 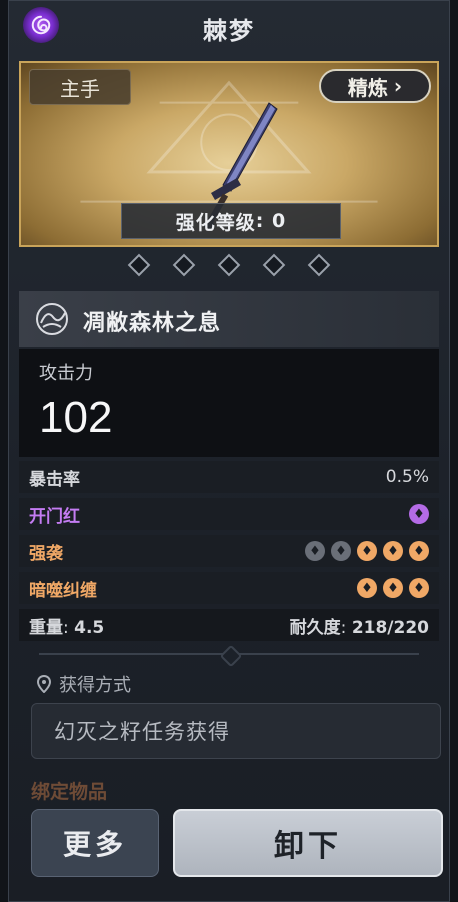 What do you see at coordinates (229, 477) in the screenshot?
I see `crit-row: 暴击率 0.5%` at bounding box center [229, 477].